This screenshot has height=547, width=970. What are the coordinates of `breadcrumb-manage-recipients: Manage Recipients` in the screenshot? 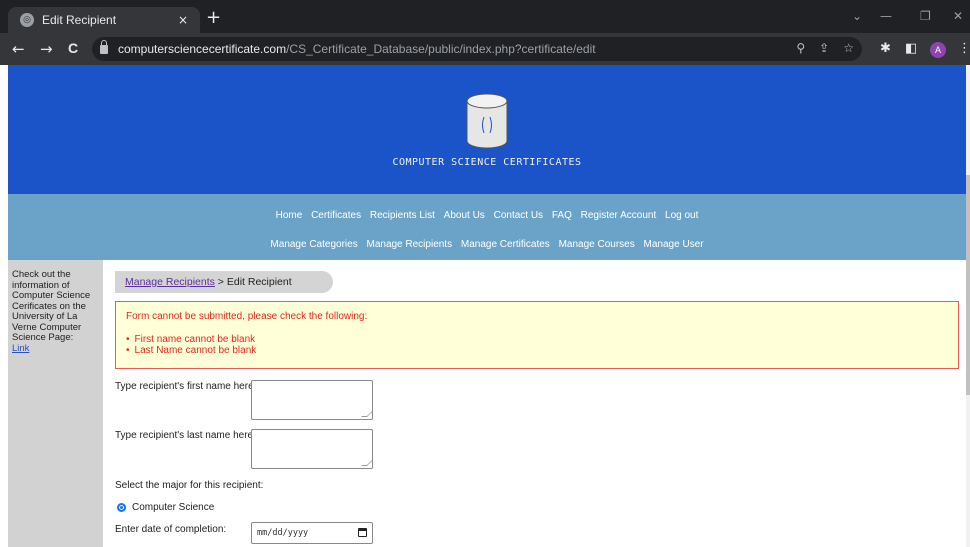 It's located at (170, 282).